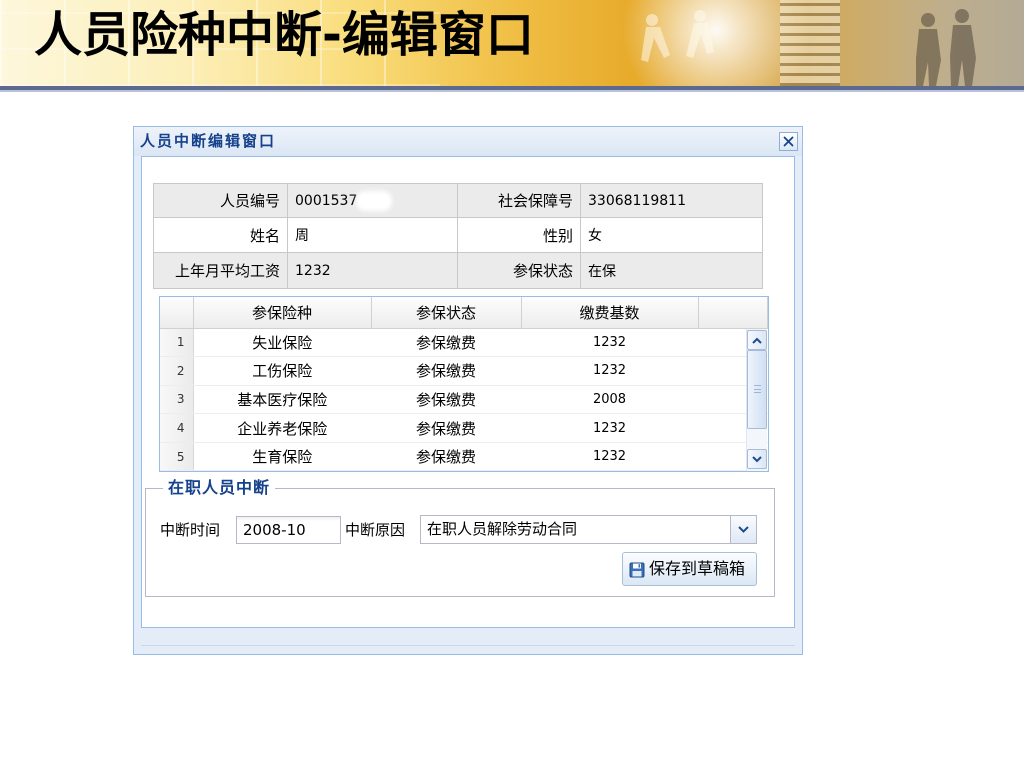  Describe the element at coordinates (284, 35) in the screenshot. I see `slide-title: 人员险种中断-编辑窗口` at that location.